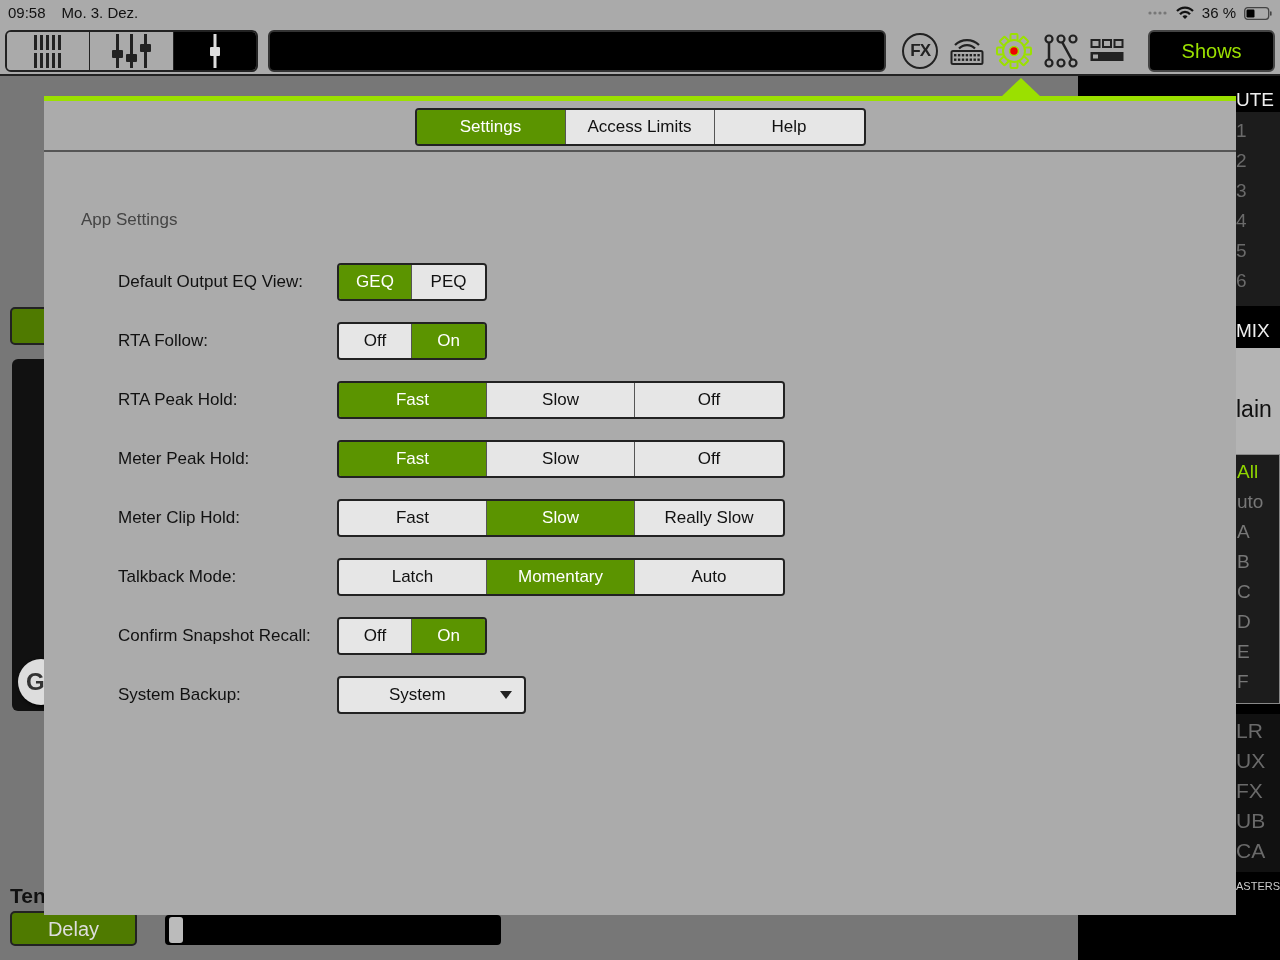 Image resolution: width=1280 pixels, height=960 pixels. Describe the element at coordinates (1211, 51) in the screenshot. I see `shows-button: Shows` at that location.